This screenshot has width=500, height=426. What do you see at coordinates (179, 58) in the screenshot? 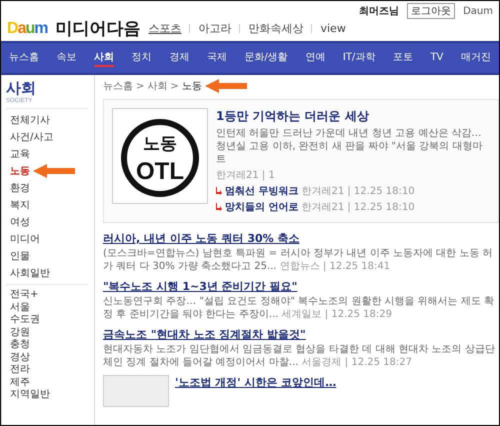
I see `nav-tab: 경제` at bounding box center [179, 58].